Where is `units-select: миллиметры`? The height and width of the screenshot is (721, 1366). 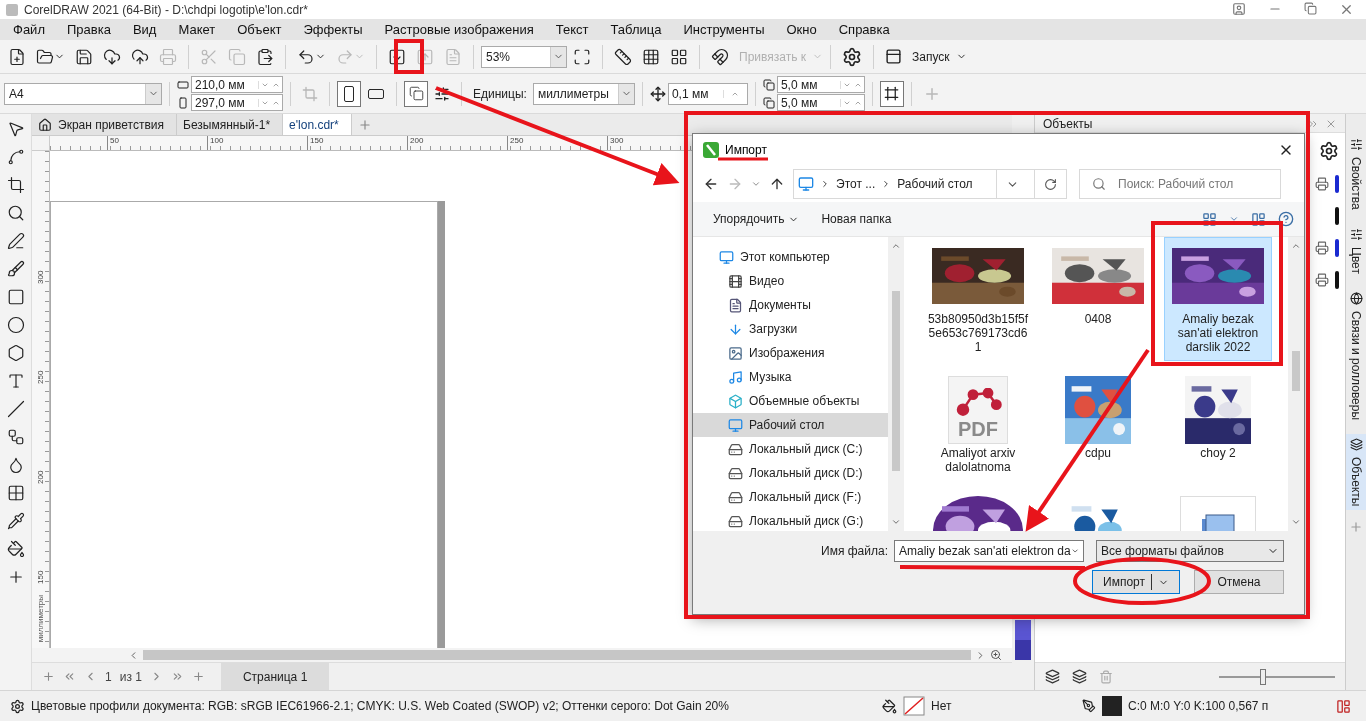 units-select: миллиметры is located at coordinates (583, 93).